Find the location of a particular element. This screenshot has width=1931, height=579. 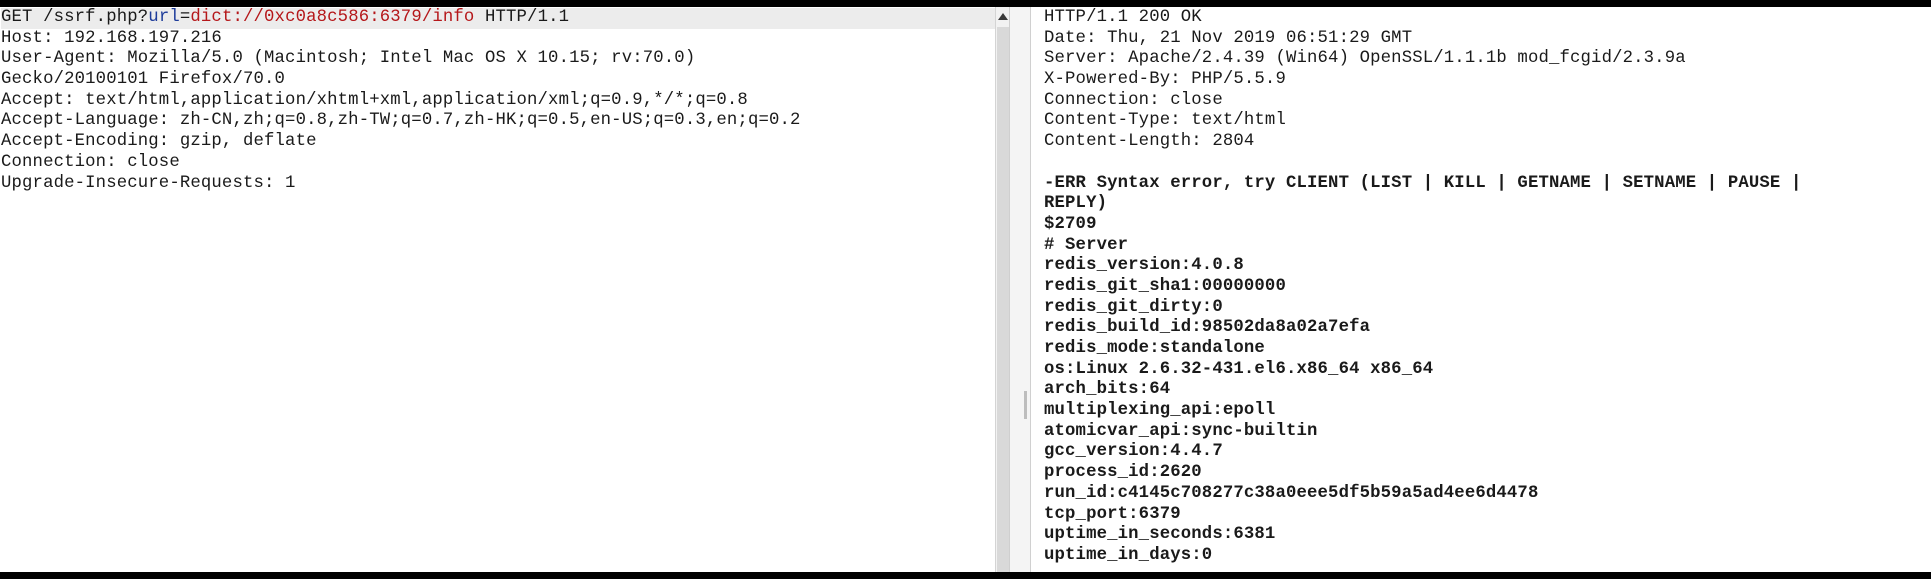

response-body-line: redis_build_id:98502da8a02a7efa is located at coordinates (1487, 328).